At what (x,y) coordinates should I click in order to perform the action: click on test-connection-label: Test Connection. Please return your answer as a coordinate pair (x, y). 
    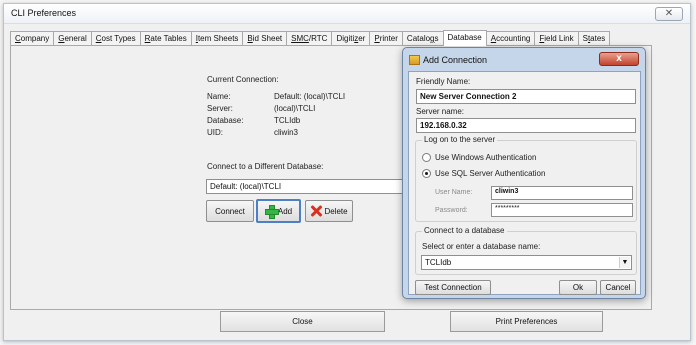
    Looking at the image, I should click on (453, 287).